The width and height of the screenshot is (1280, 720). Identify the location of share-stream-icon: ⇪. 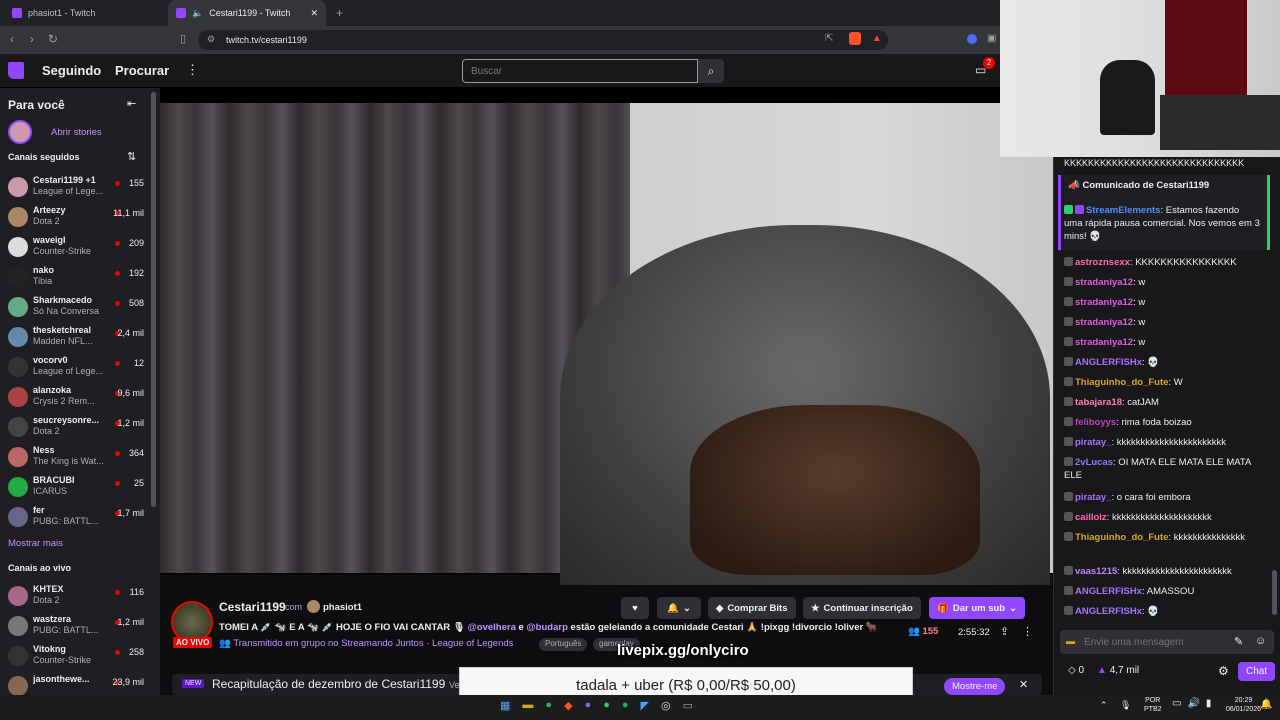
(1004, 631).